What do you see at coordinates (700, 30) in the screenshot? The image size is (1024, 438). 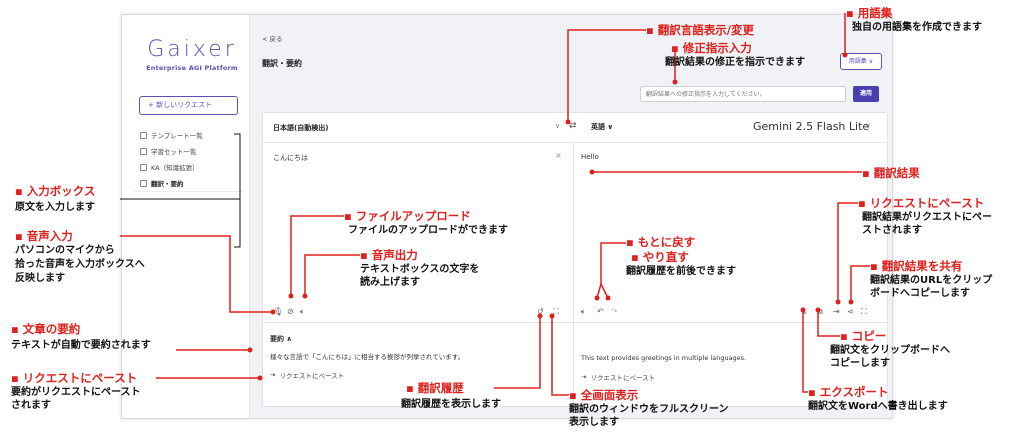 I see `annotation-language-title: ▪ 翻訳言語表示/変更` at bounding box center [700, 30].